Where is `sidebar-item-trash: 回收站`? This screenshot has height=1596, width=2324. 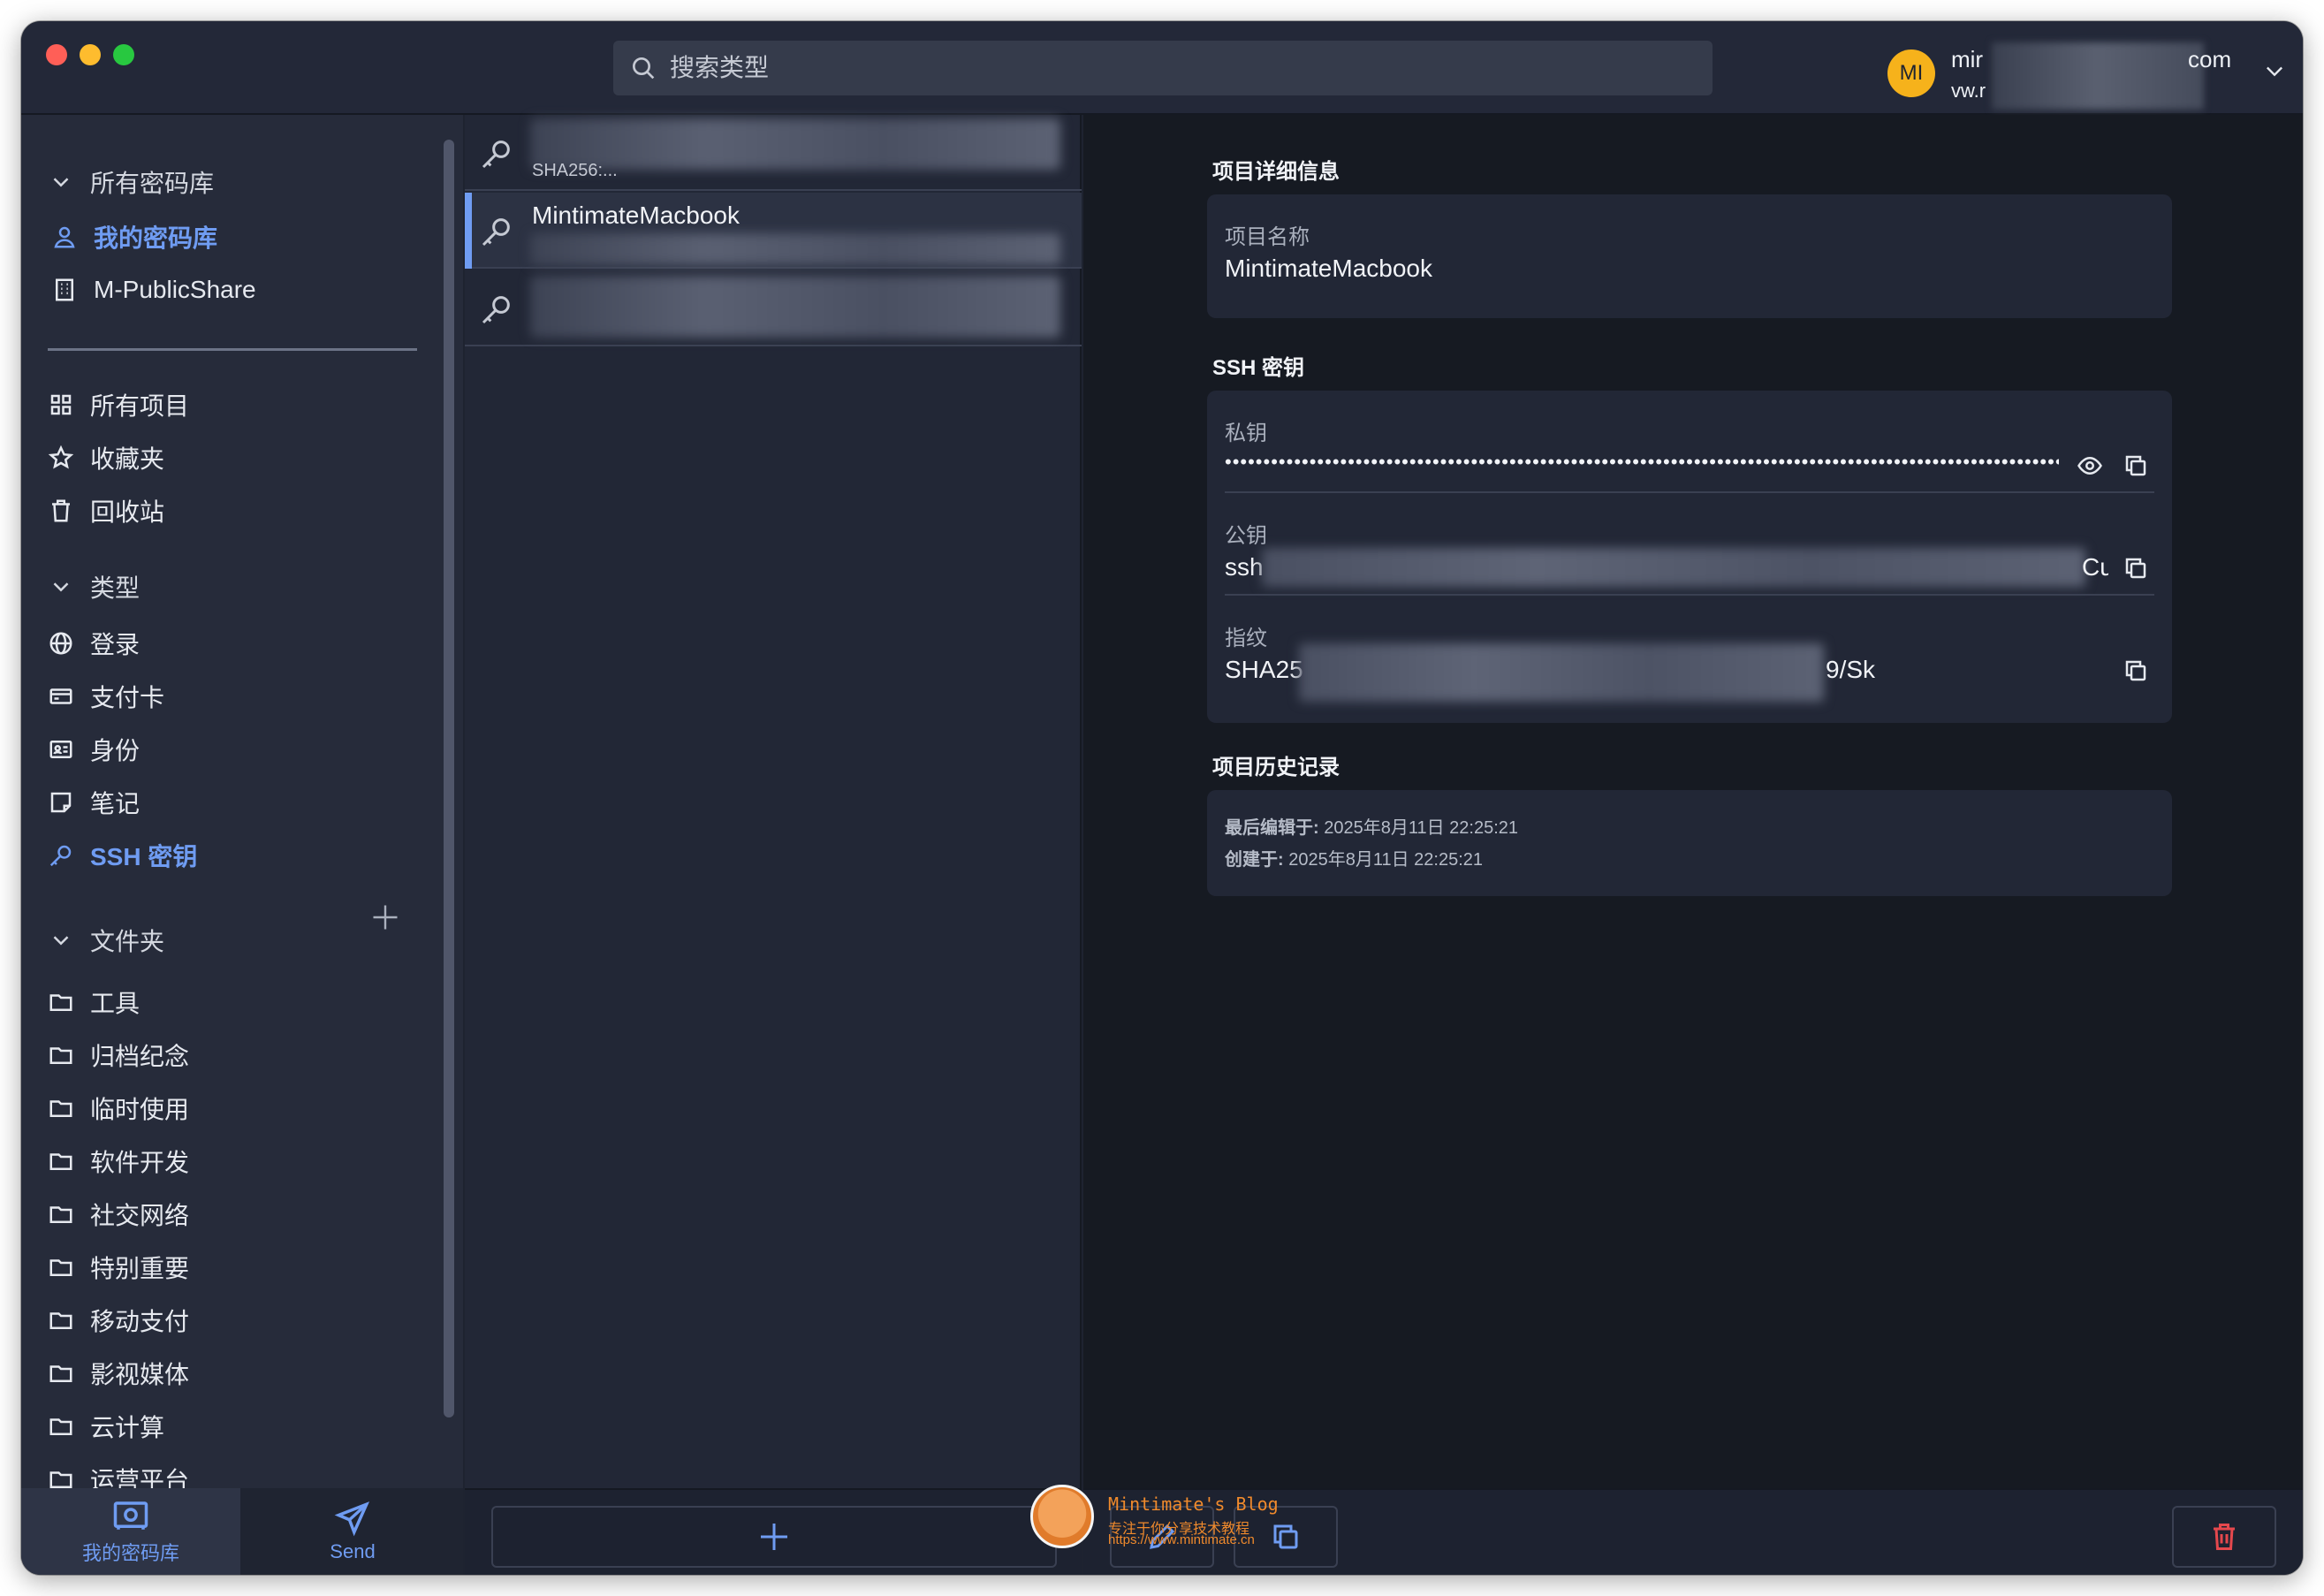
sidebar-item-trash: 回收站 is located at coordinates (106, 511).